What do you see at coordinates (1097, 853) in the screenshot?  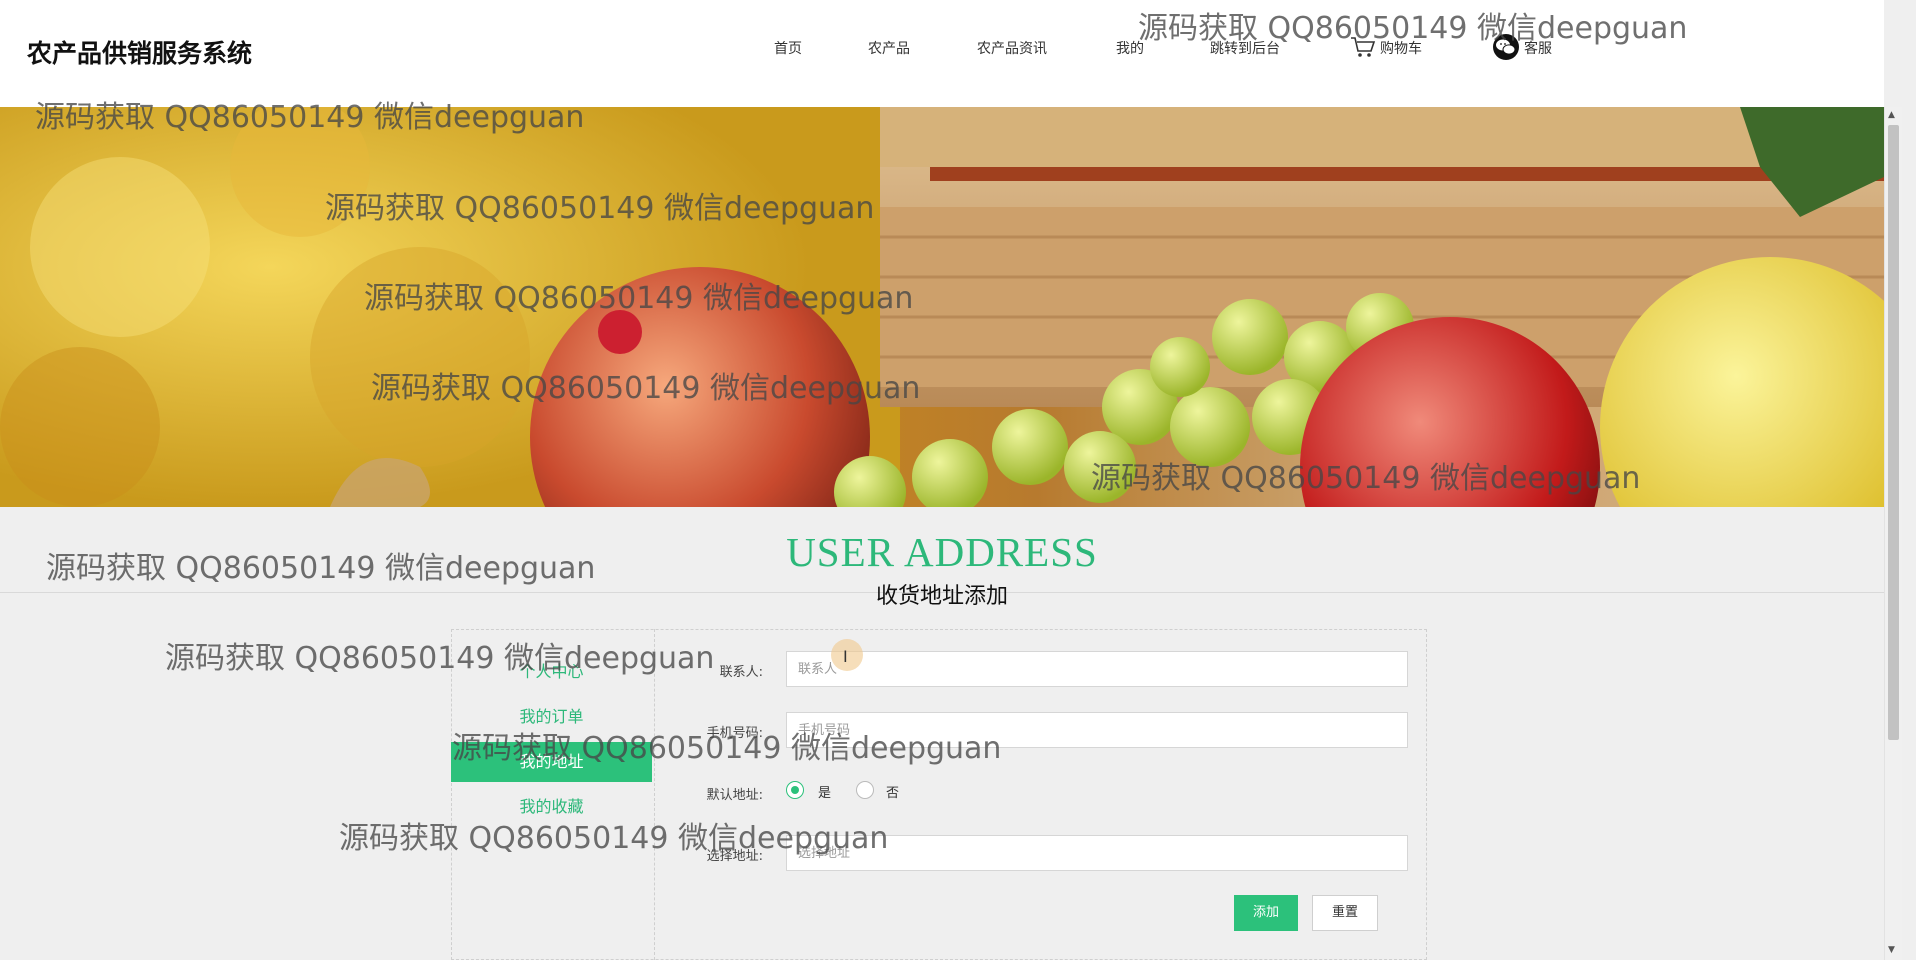 I see `address-input` at bounding box center [1097, 853].